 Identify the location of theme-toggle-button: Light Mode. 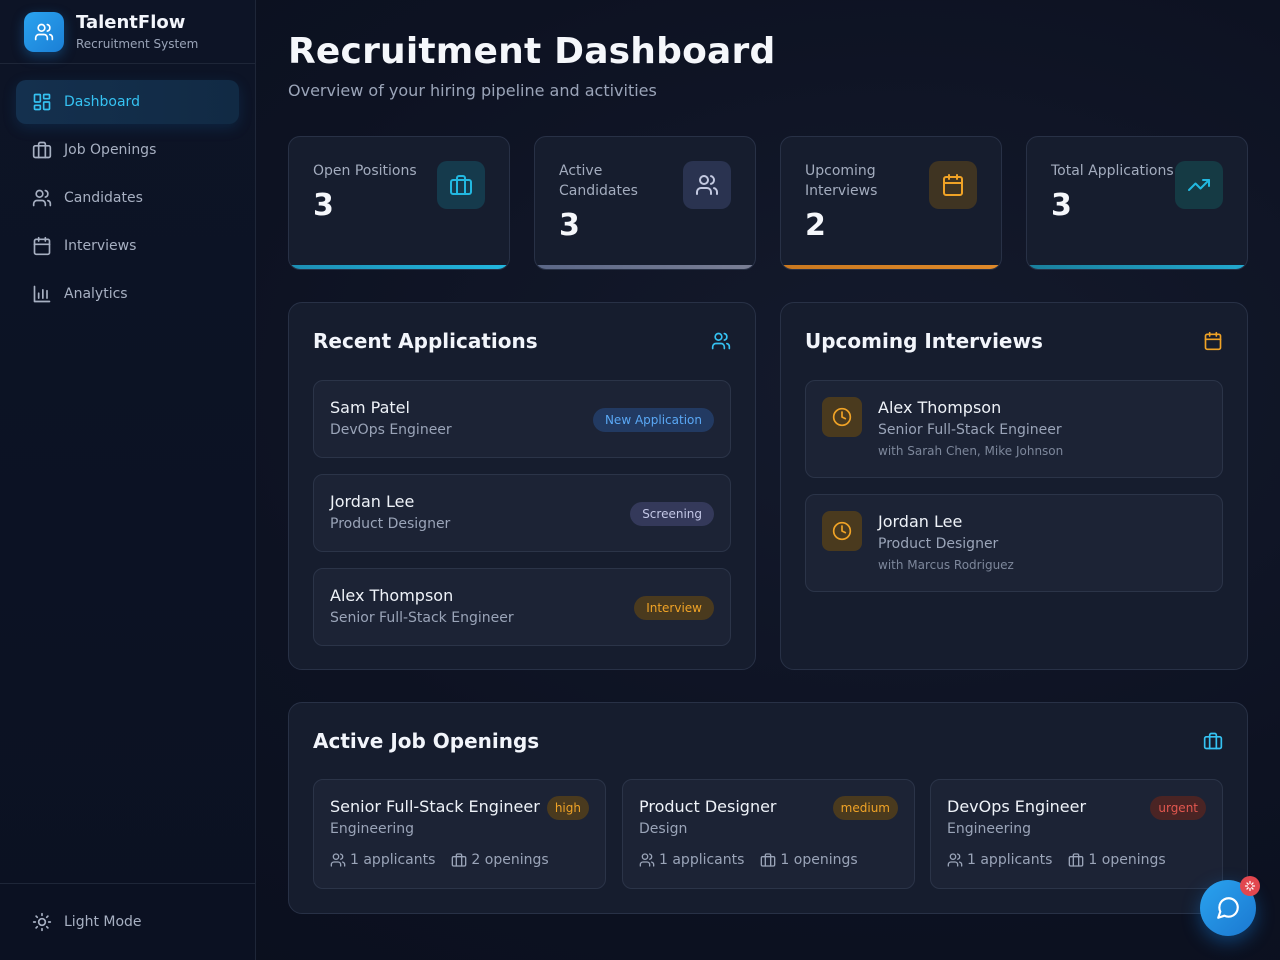
(127, 922).